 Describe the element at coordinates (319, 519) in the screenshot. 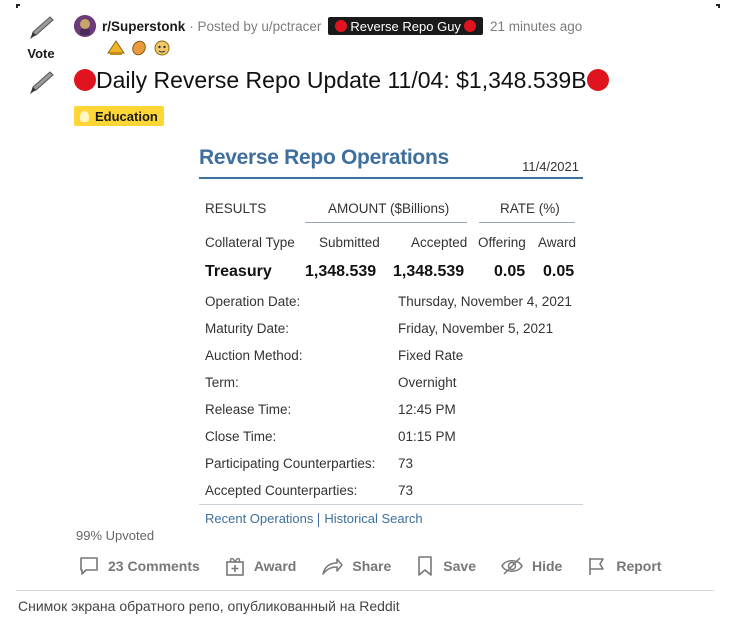

I see `link-separator` at that location.